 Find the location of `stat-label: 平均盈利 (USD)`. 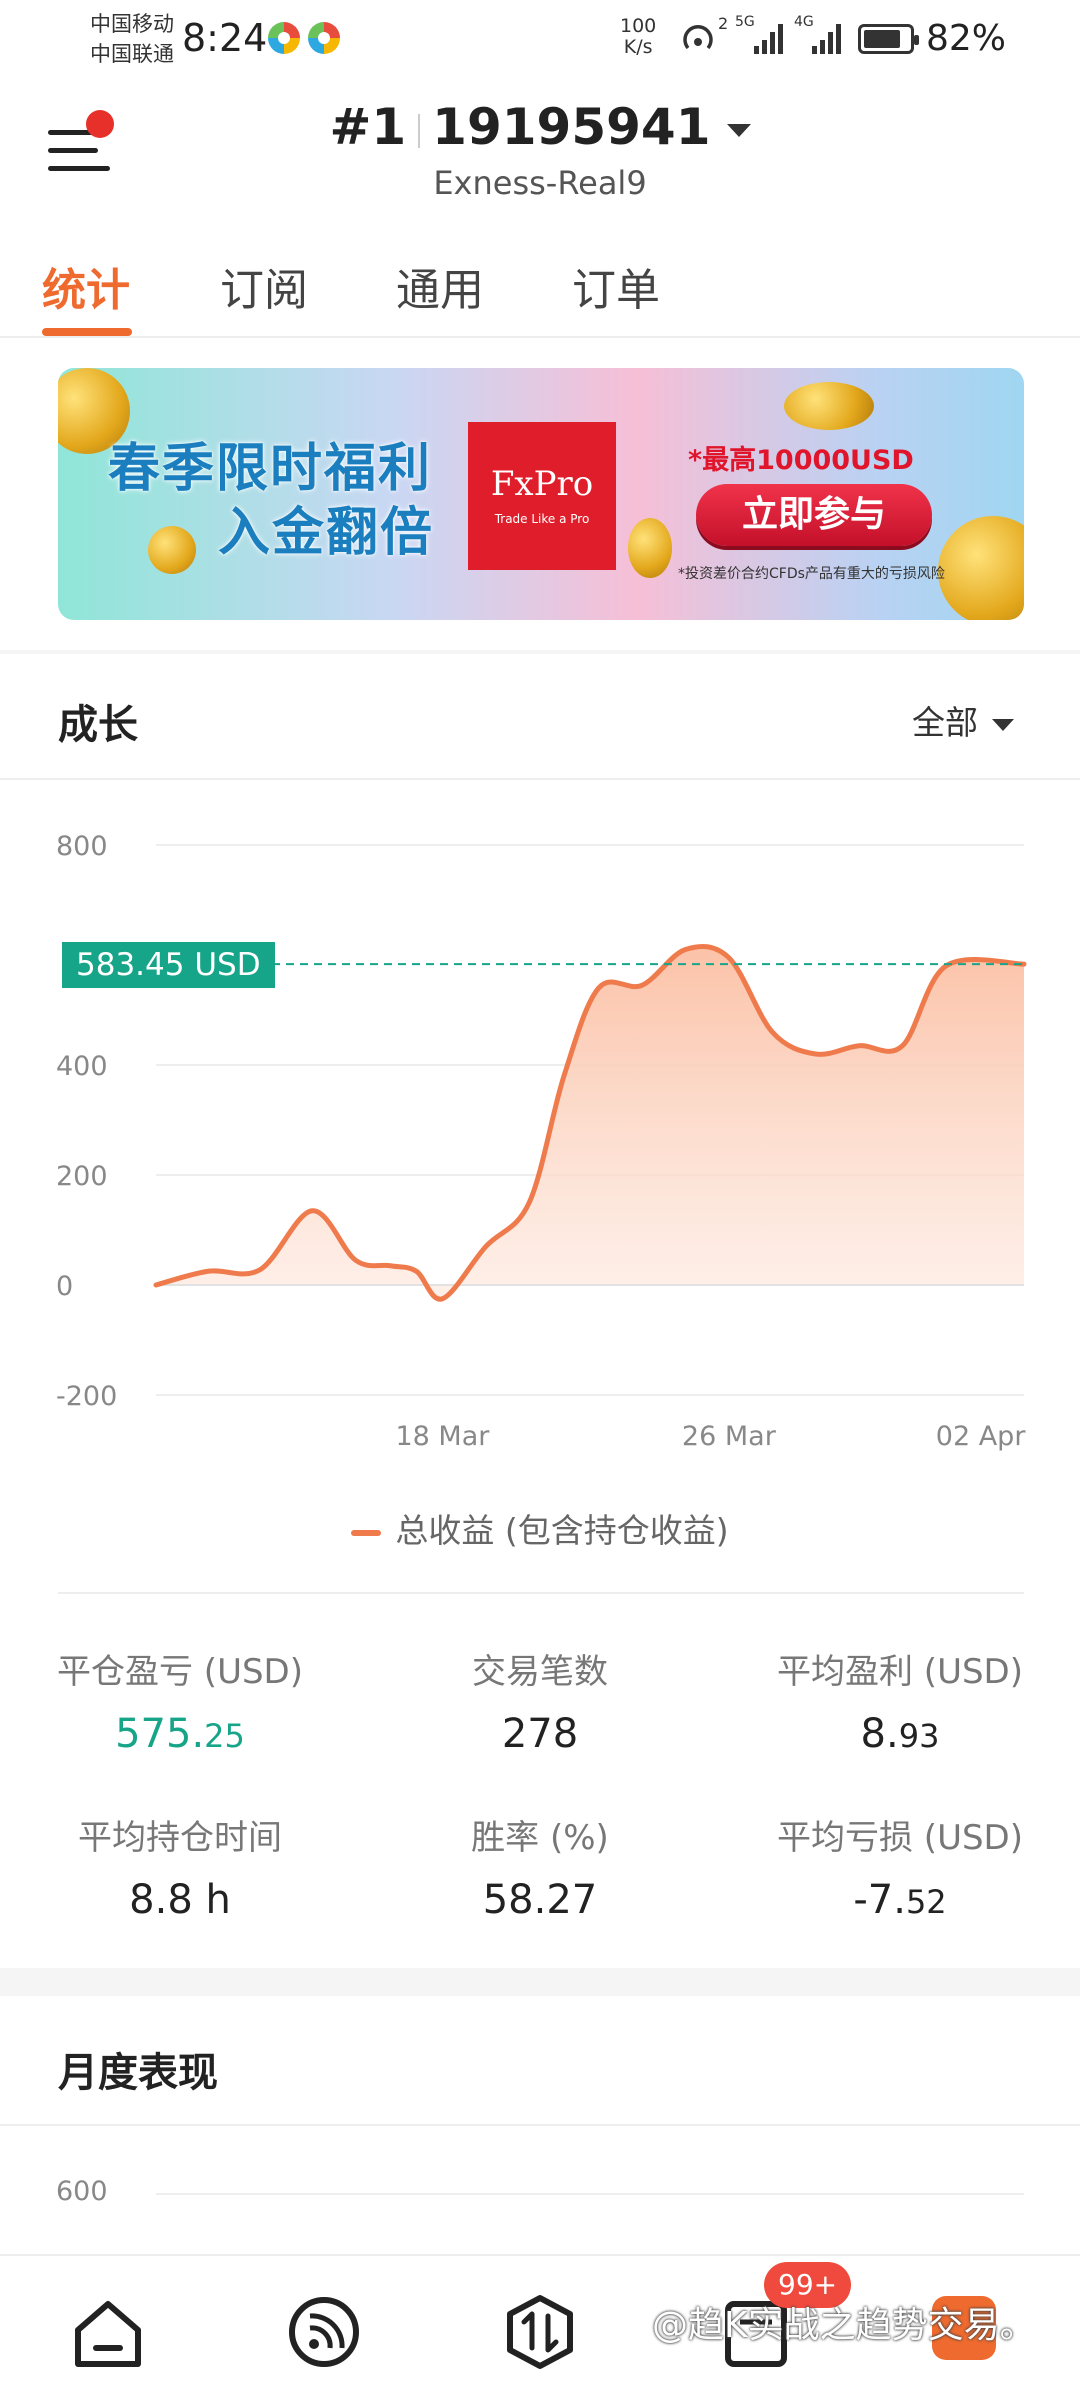

stat-label: 平均盈利 (USD) is located at coordinates (900, 1672).